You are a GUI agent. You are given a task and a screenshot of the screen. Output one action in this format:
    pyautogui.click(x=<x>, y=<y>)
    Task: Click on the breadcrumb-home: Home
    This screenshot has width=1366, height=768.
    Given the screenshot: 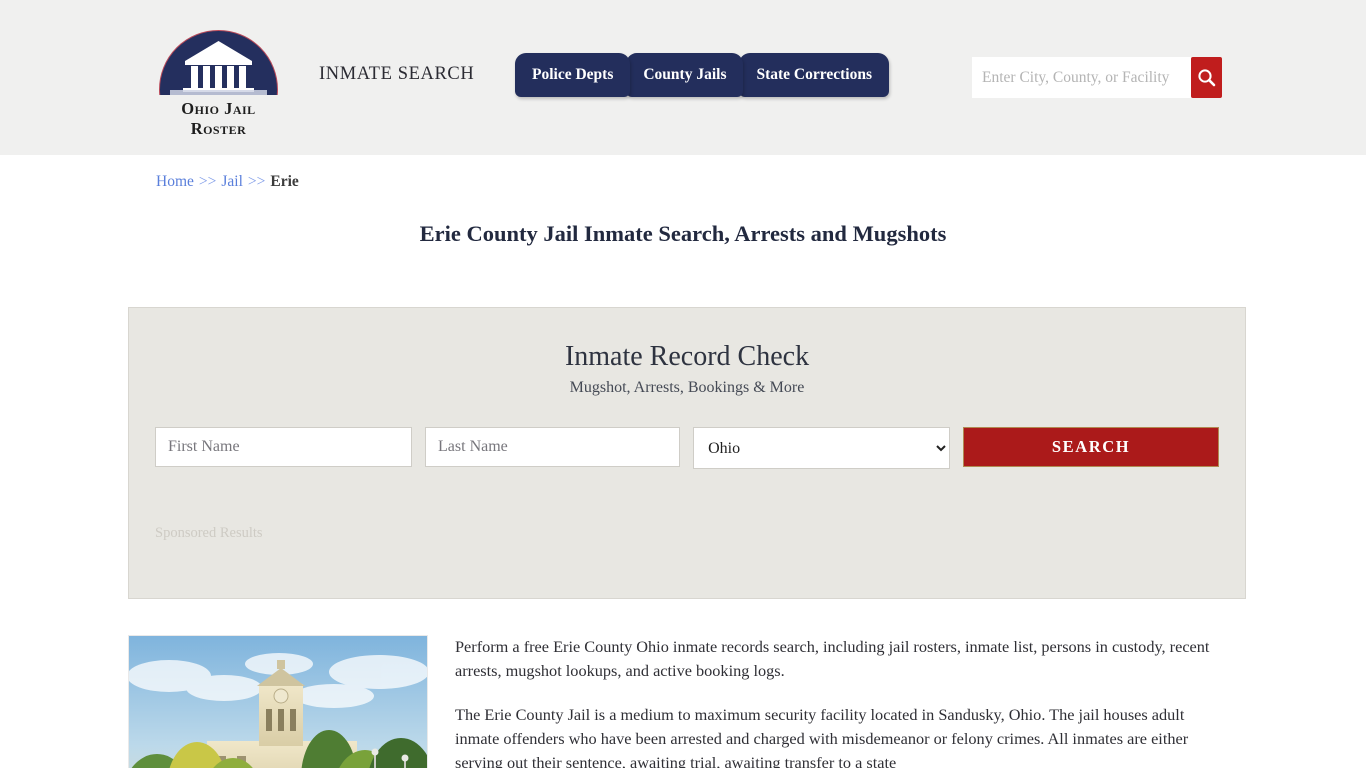 What is the action you would take?
    pyautogui.click(x=175, y=181)
    